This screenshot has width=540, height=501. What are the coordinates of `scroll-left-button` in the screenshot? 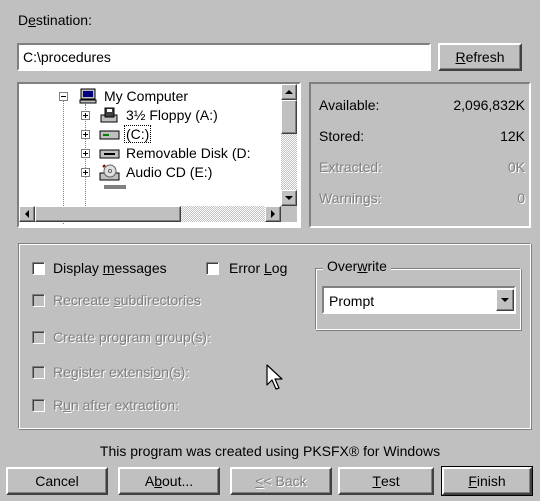 It's located at (27, 214).